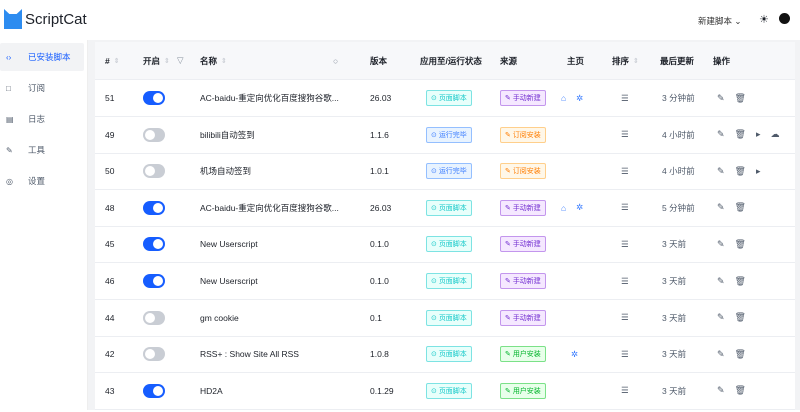 This screenshot has height=412, width=800. Describe the element at coordinates (10, 119) in the screenshot. I see `log-icon: ▤` at that location.